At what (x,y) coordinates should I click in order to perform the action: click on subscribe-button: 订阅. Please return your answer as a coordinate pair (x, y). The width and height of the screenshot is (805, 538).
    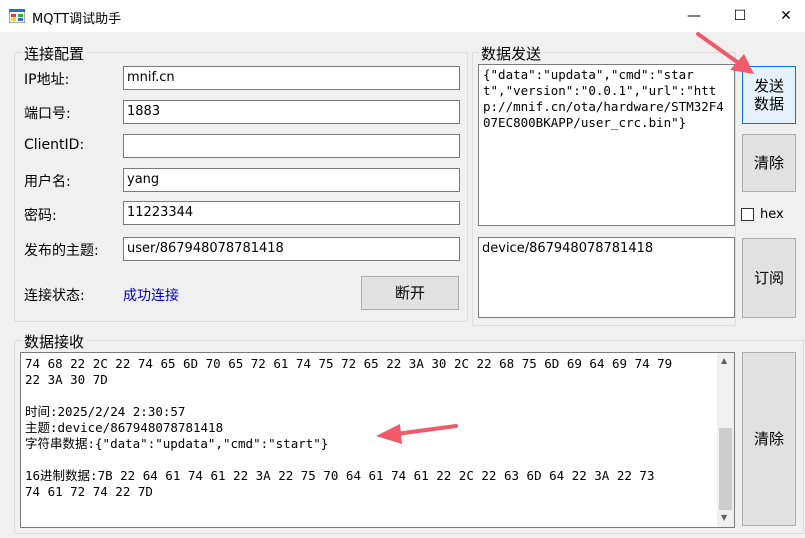
    Looking at the image, I should click on (769, 278).